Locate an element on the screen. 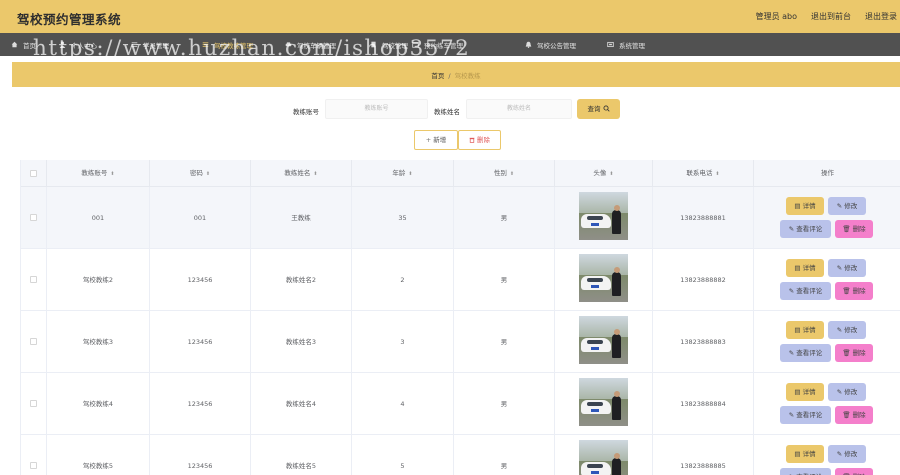  cell-account: 驾校教练5 is located at coordinates (98, 455).